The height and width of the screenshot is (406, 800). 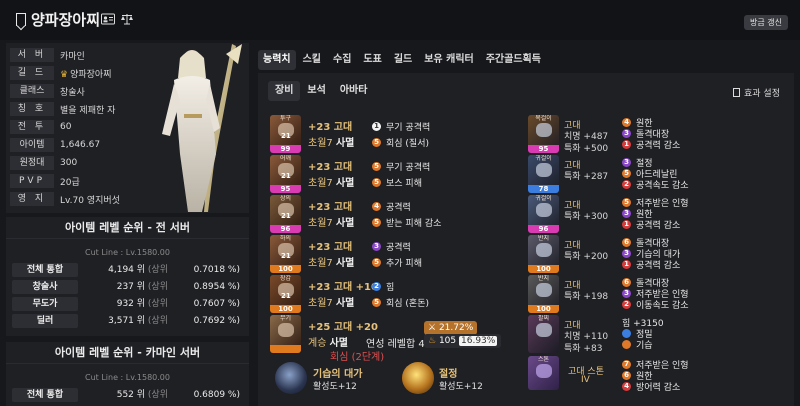 I want to click on tab-stats: 능력치, so click(x=277, y=60).